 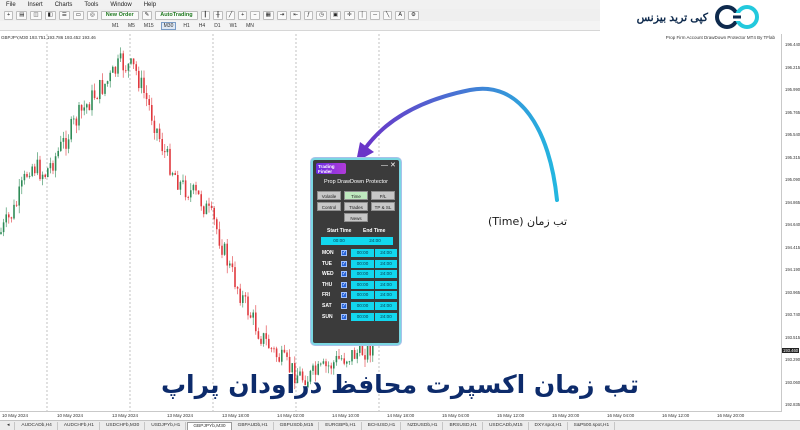 What do you see at coordinates (339, 231) in the screenshot?
I see `start-time-header: Start Time` at bounding box center [339, 231].